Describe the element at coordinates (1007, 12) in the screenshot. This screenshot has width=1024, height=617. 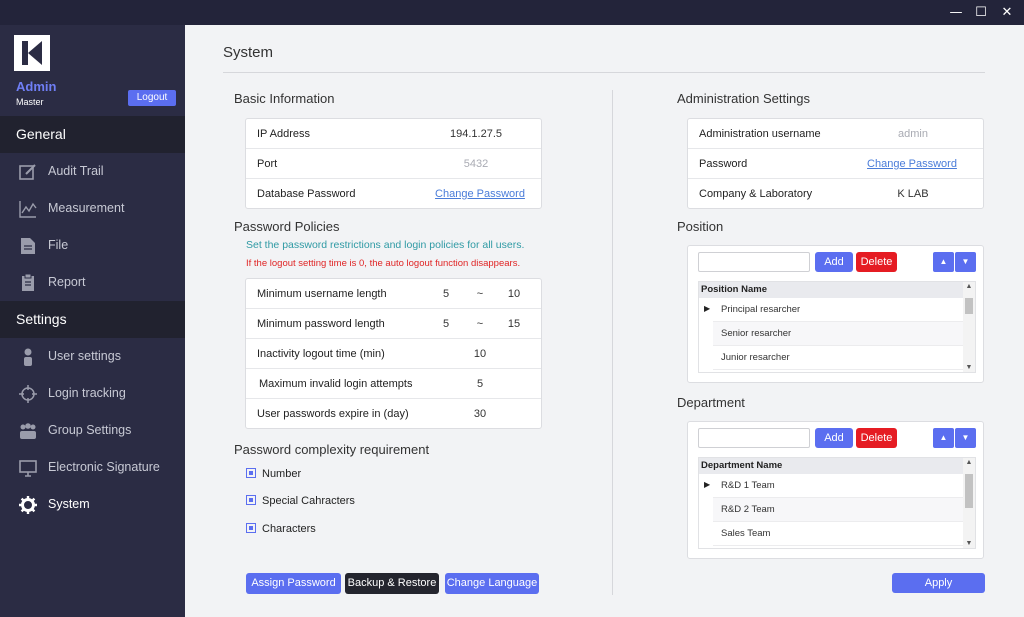
I see `close-button: ✕` at that location.